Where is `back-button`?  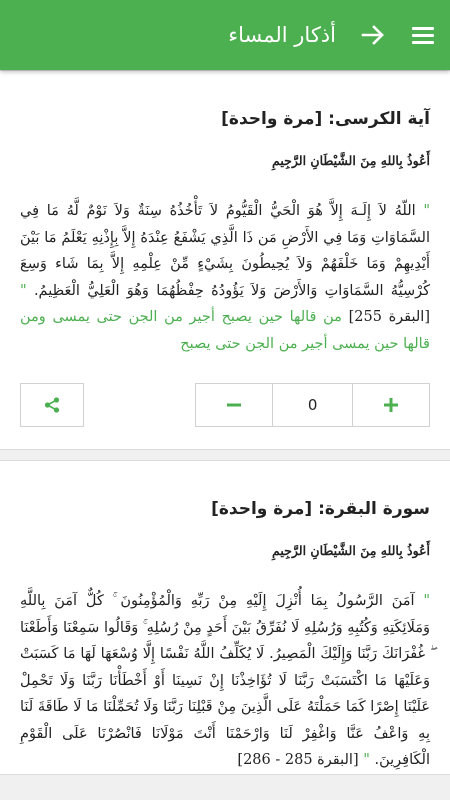 back-button is located at coordinates (373, 35).